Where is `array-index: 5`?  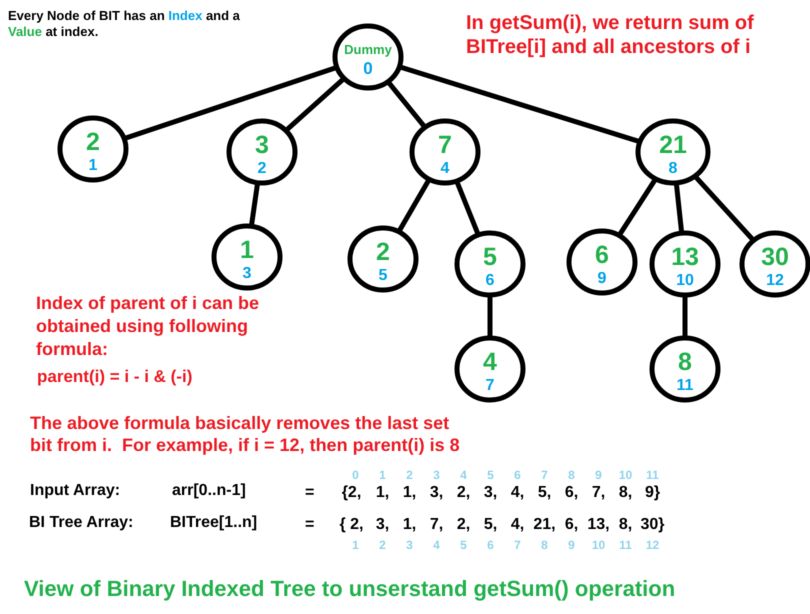
array-index: 5 is located at coordinates (463, 545).